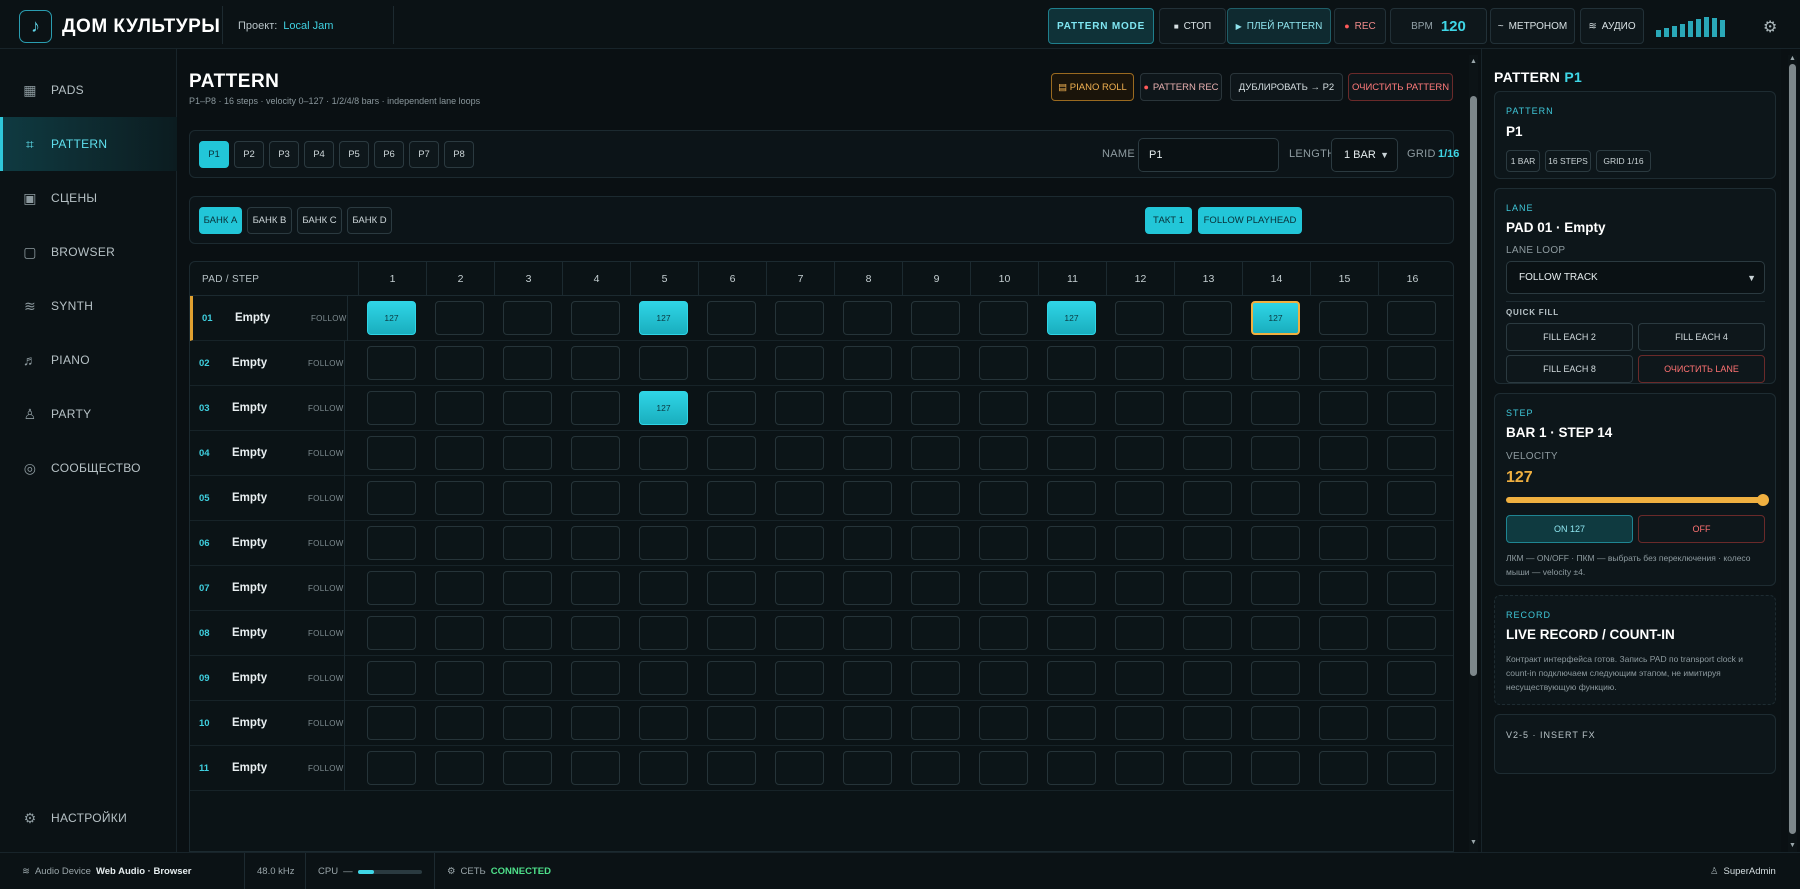 The height and width of the screenshot is (889, 1800). What do you see at coordinates (1092, 87) in the screenshot?
I see `piano-roll-button: ▤ PIANO ROLL` at bounding box center [1092, 87].